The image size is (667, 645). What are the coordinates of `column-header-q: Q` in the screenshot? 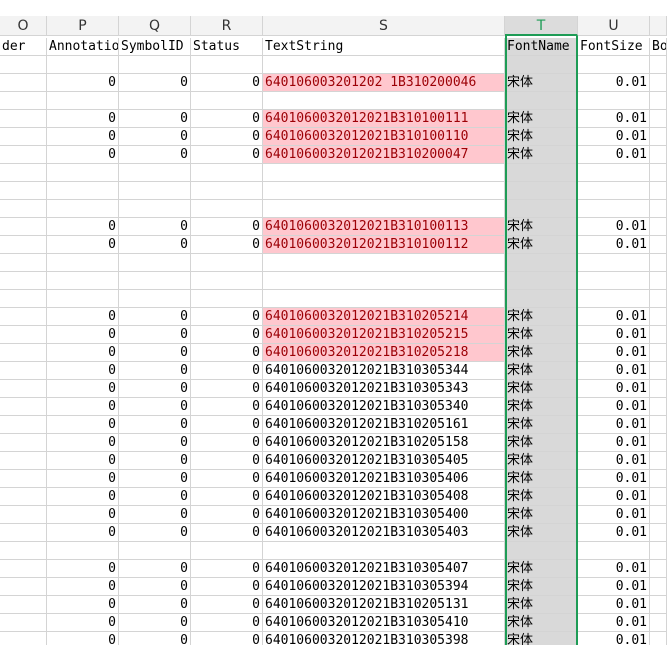 It's located at (155, 26).